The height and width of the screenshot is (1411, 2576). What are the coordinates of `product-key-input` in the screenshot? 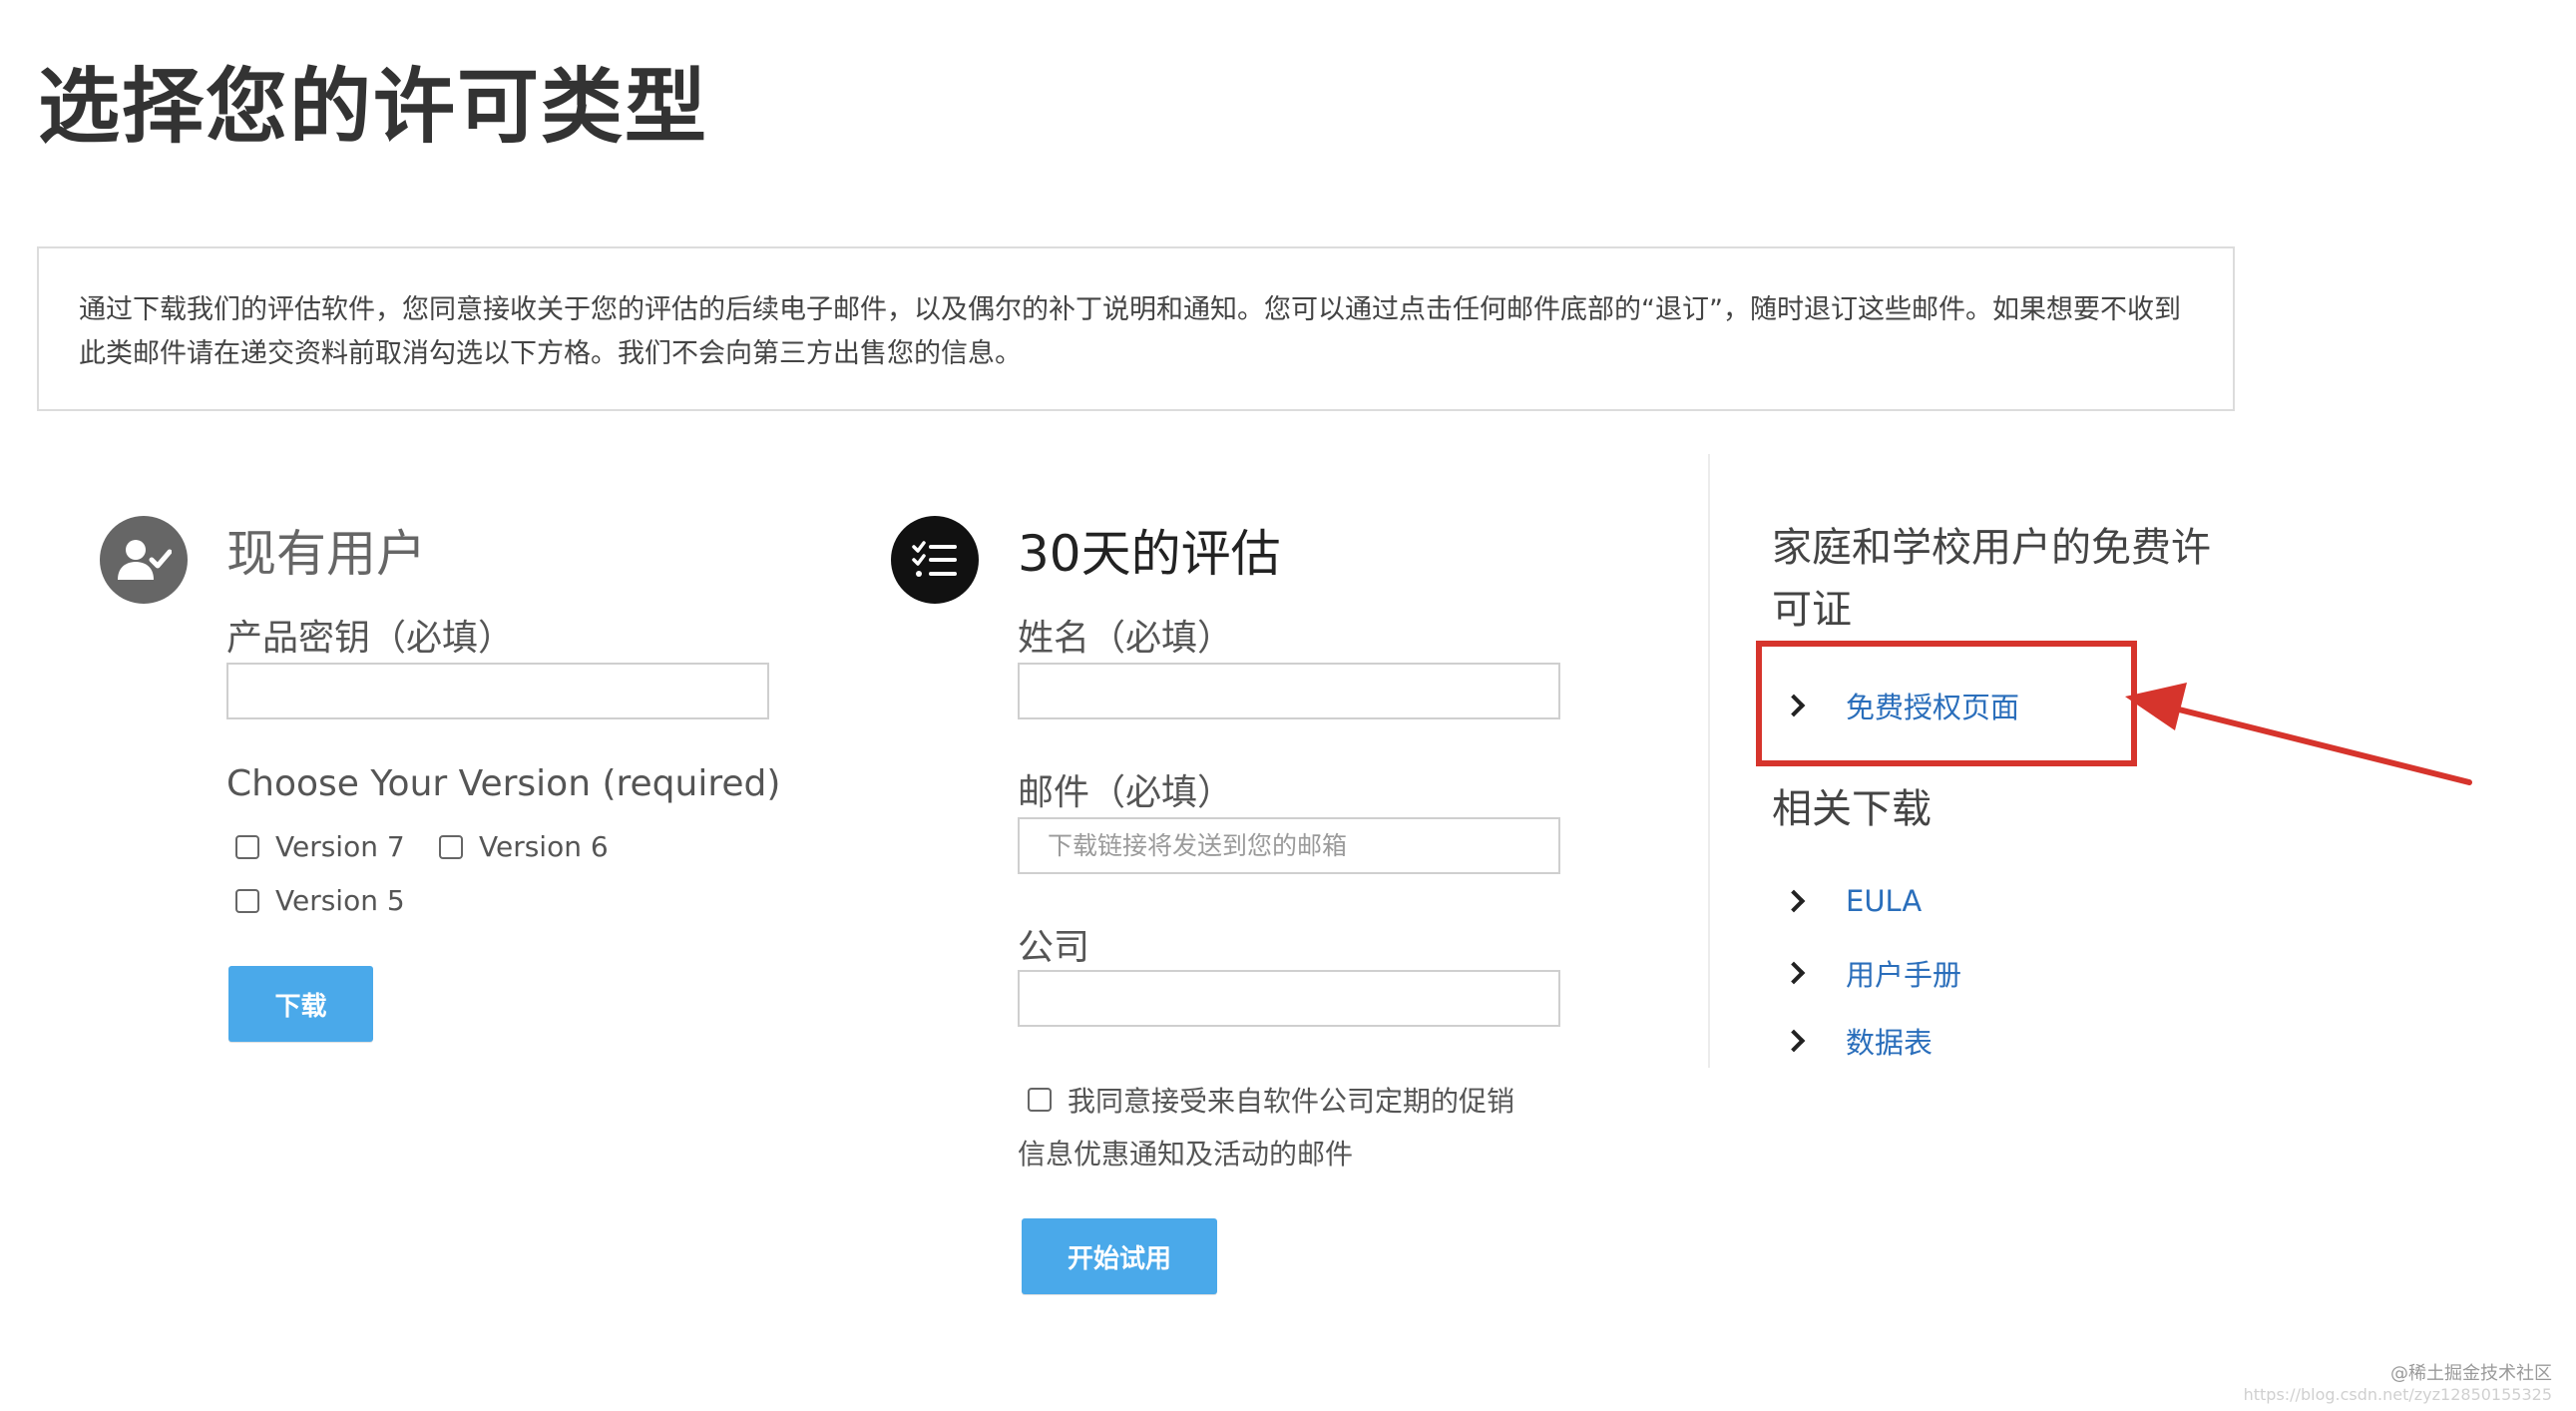 It's located at (497, 691).